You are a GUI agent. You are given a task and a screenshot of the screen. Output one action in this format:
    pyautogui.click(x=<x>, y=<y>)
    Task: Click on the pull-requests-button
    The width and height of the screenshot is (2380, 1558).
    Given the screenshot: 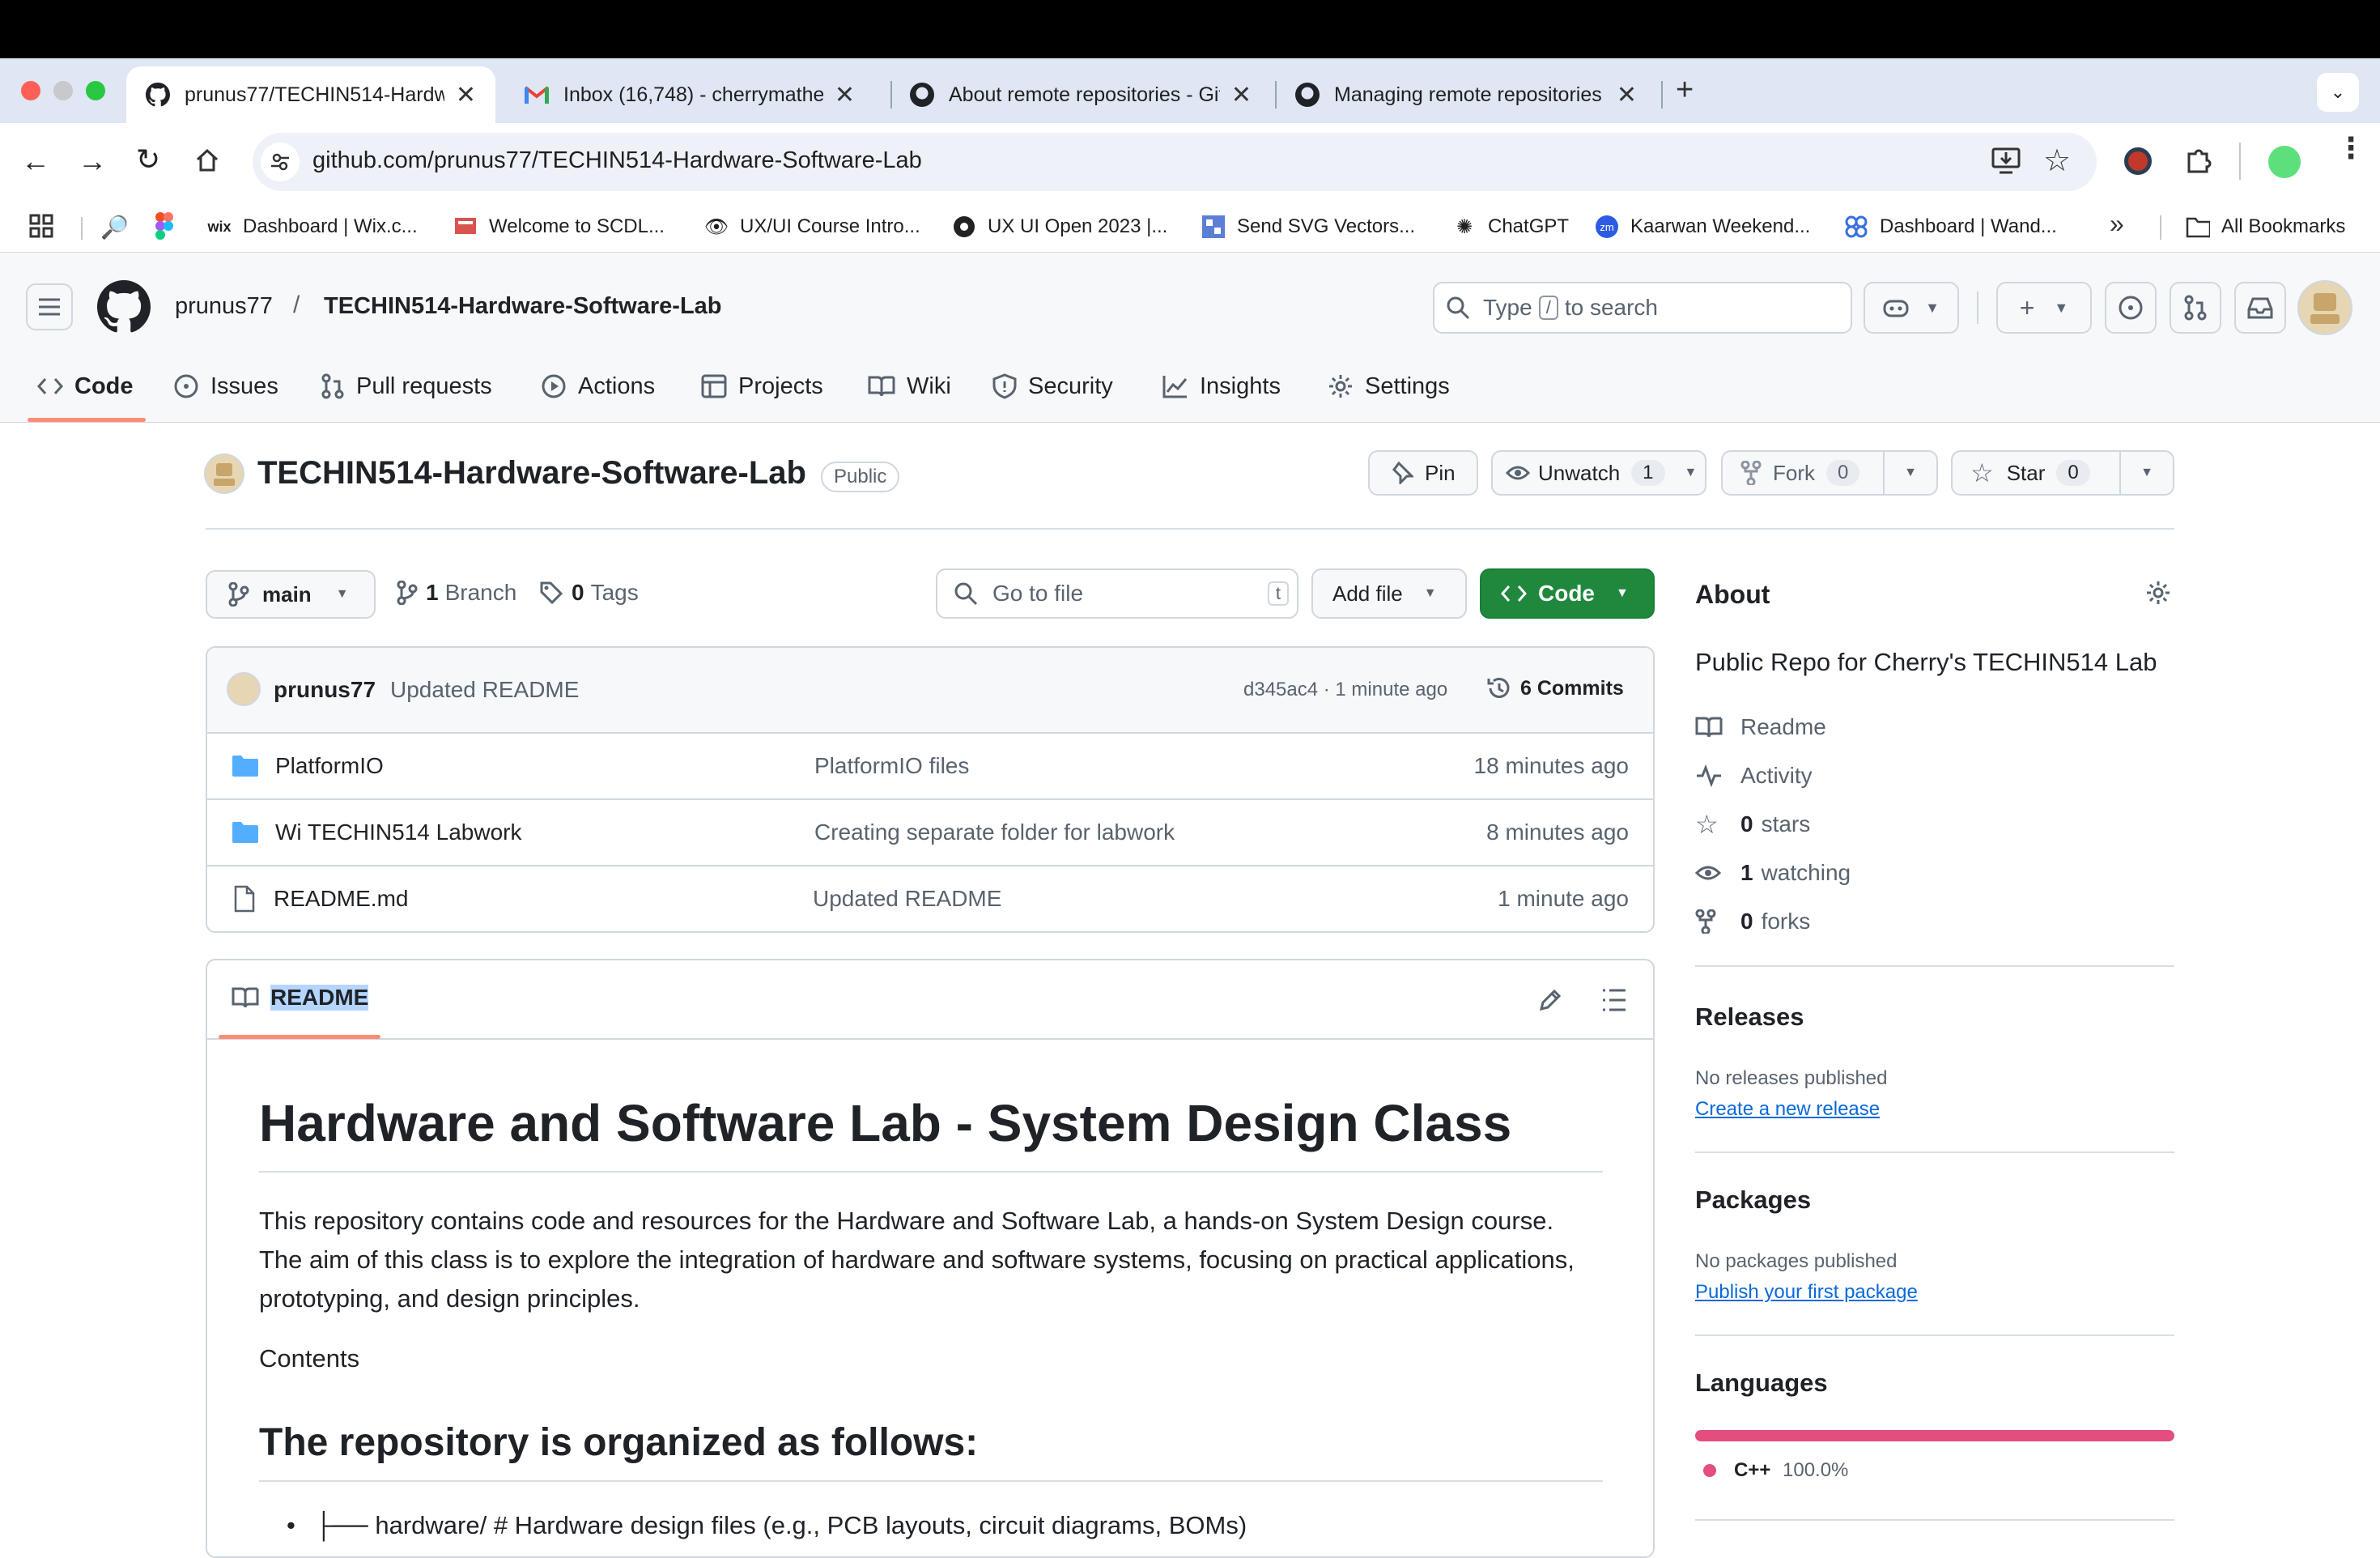 What is the action you would take?
    pyautogui.click(x=2195, y=308)
    